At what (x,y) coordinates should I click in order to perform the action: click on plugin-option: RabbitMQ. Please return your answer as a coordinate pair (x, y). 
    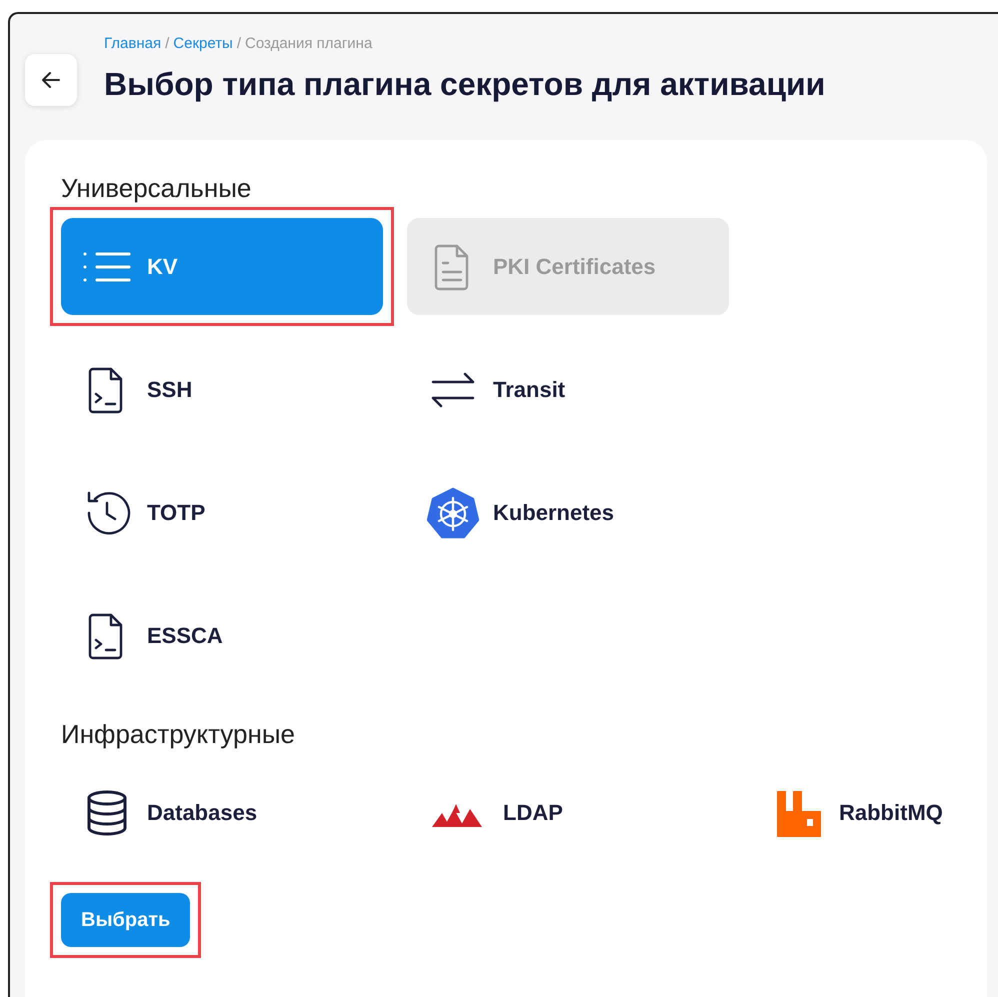
    Looking at the image, I should click on (863, 812).